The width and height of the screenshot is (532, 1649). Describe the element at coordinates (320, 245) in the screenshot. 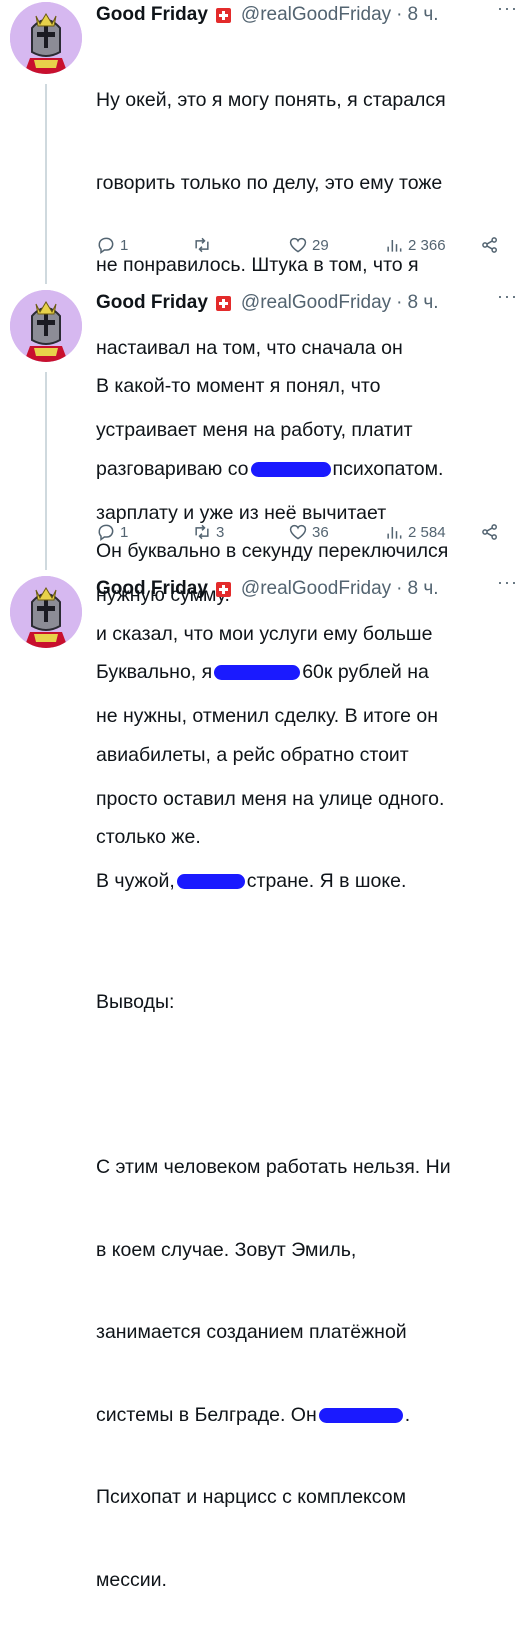

I see `like-count: 29` at that location.